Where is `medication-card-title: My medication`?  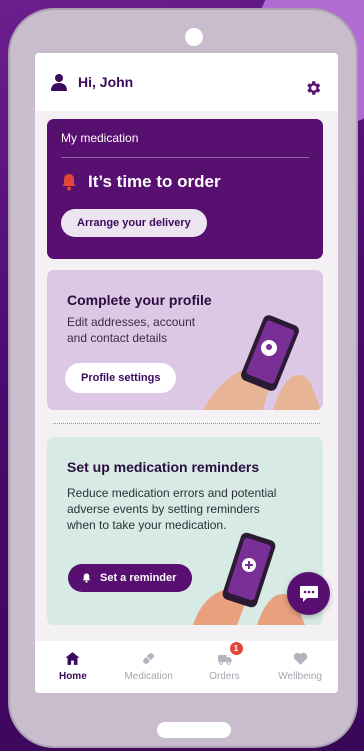 medication-card-title: My medication is located at coordinates (100, 138).